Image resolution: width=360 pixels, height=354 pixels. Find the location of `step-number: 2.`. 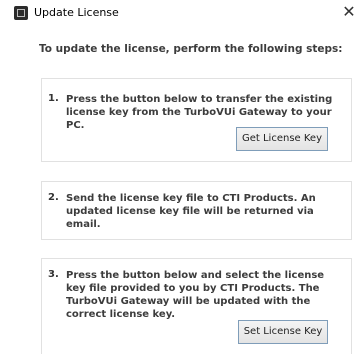

step-number: 2. is located at coordinates (53, 197).